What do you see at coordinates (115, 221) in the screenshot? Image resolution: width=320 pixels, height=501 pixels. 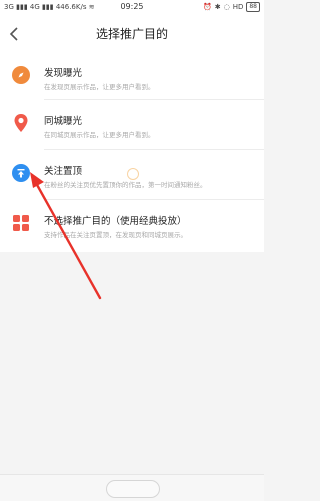 I see `option-title: 不选择推广目的（使用经典投放）` at bounding box center [115, 221].